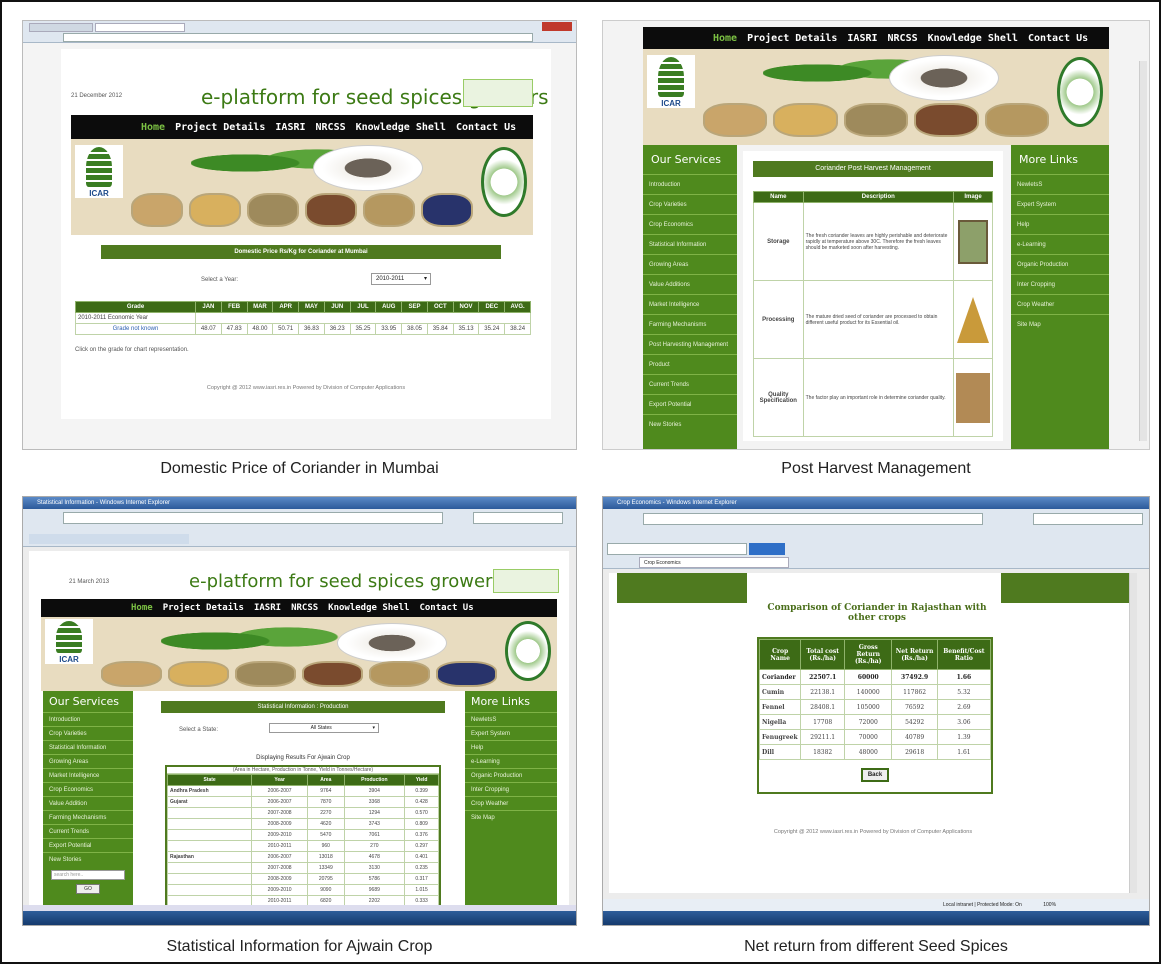  Describe the element at coordinates (374, 879) in the screenshot. I see `table-cell: 5786` at that location.